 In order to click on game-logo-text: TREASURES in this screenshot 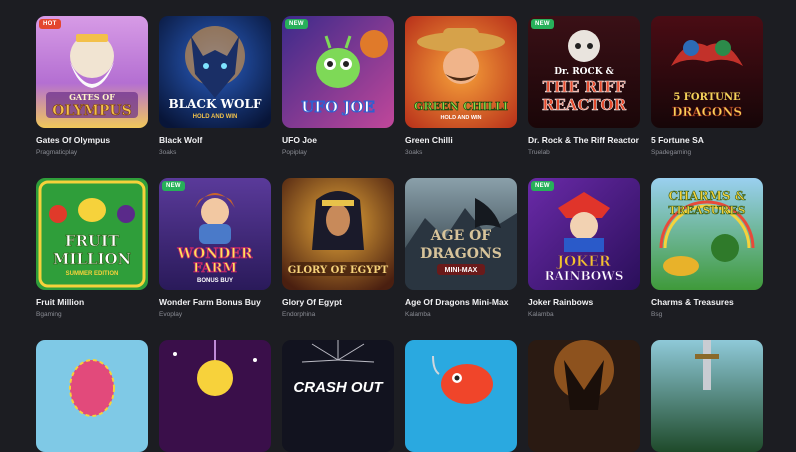, I will do `click(706, 210)`.